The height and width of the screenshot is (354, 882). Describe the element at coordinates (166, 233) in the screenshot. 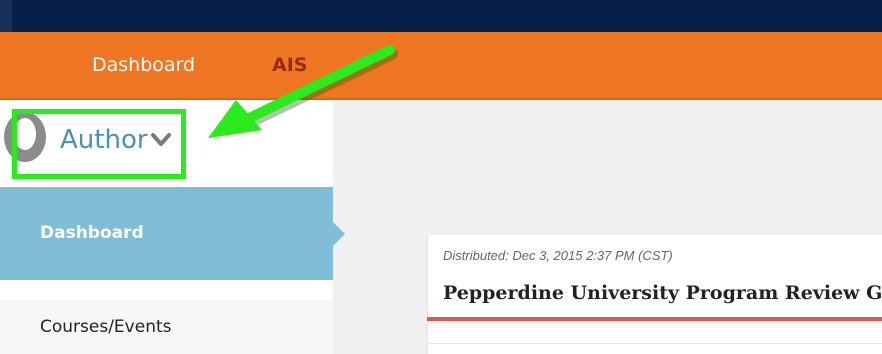

I see `sidebar-item-dashboard: Dashboard` at that location.